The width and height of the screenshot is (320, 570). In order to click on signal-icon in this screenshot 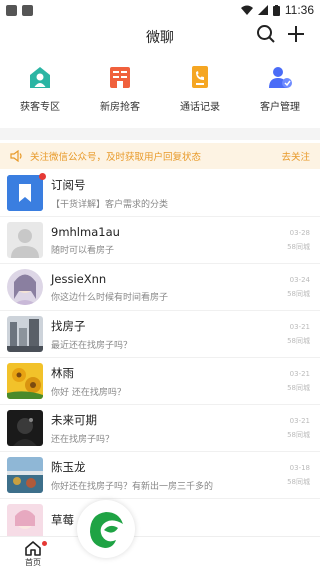, I will do `click(262, 10)`.